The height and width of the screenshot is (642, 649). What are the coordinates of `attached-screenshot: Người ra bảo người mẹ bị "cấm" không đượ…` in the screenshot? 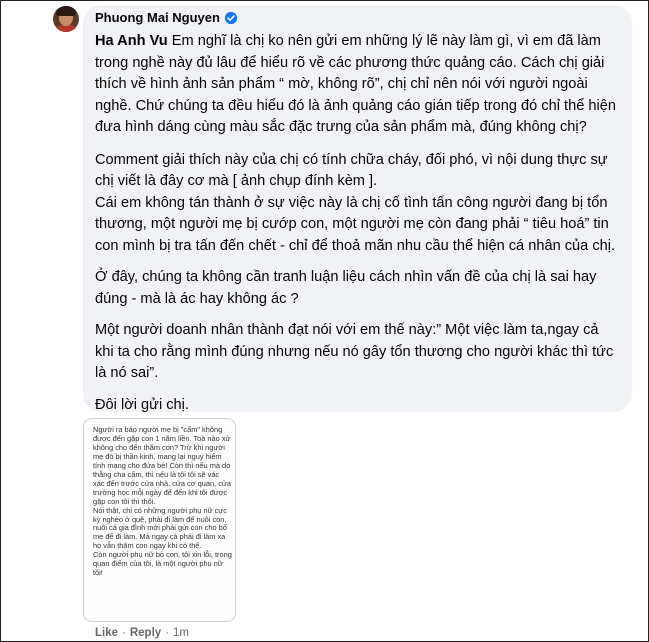 It's located at (159, 520).